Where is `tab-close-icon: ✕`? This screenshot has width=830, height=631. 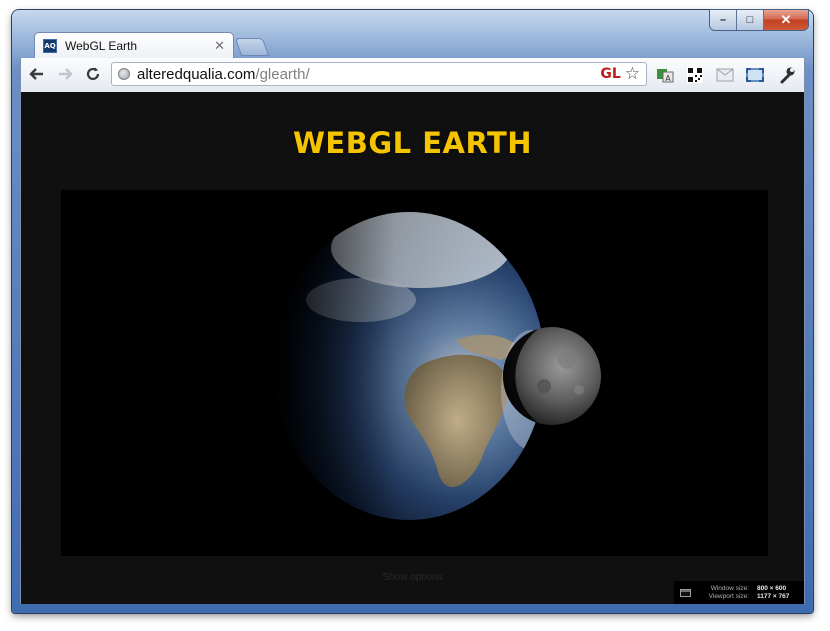 tab-close-icon: ✕ is located at coordinates (219, 46).